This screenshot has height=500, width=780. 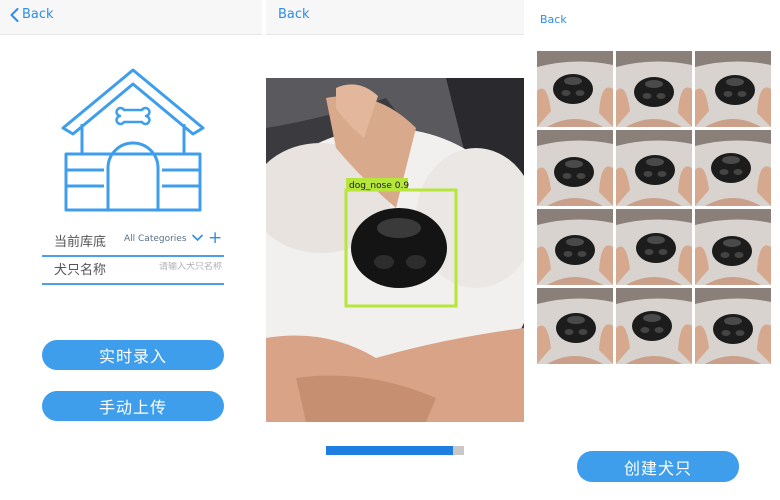 I want to click on progress-bar, so click(x=395, y=450).